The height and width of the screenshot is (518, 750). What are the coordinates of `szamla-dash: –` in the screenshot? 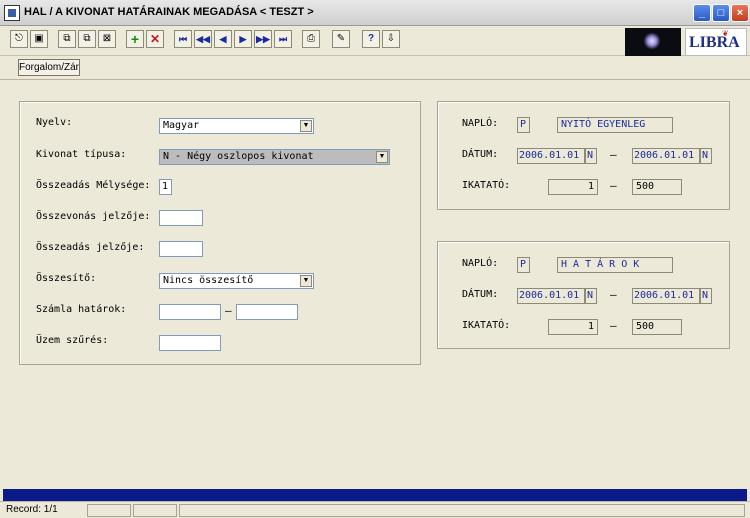 It's located at (228, 310).